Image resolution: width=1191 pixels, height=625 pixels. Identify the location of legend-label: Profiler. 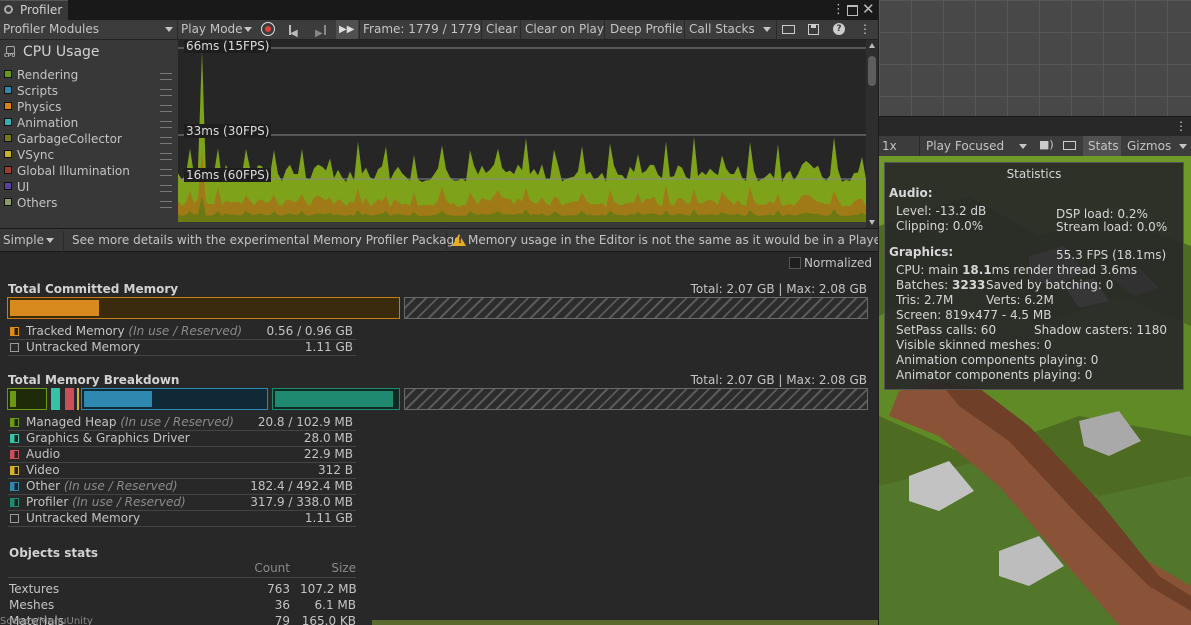
(47, 502).